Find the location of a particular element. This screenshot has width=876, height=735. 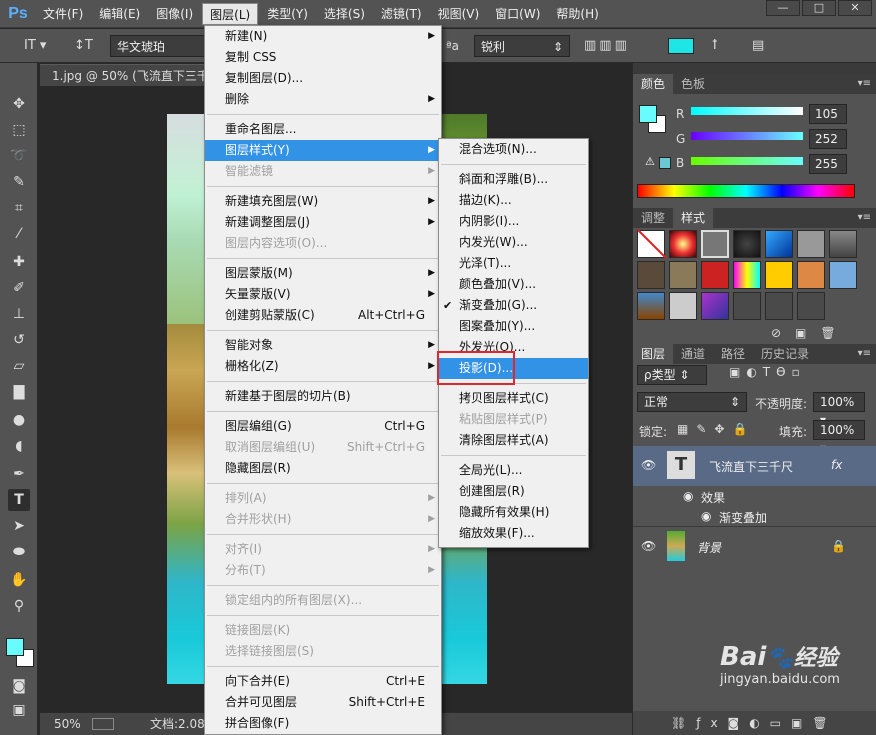

layer-menu-item-38: 合并可见图层 Shift+Ctrl+E is located at coordinates (323, 702).